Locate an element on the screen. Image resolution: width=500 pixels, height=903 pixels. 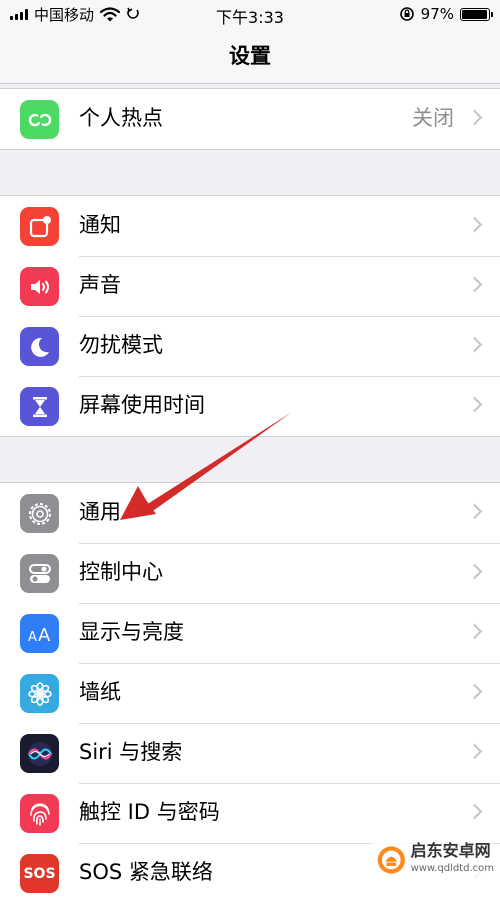
page-title: 设置 is located at coordinates (250, 56).